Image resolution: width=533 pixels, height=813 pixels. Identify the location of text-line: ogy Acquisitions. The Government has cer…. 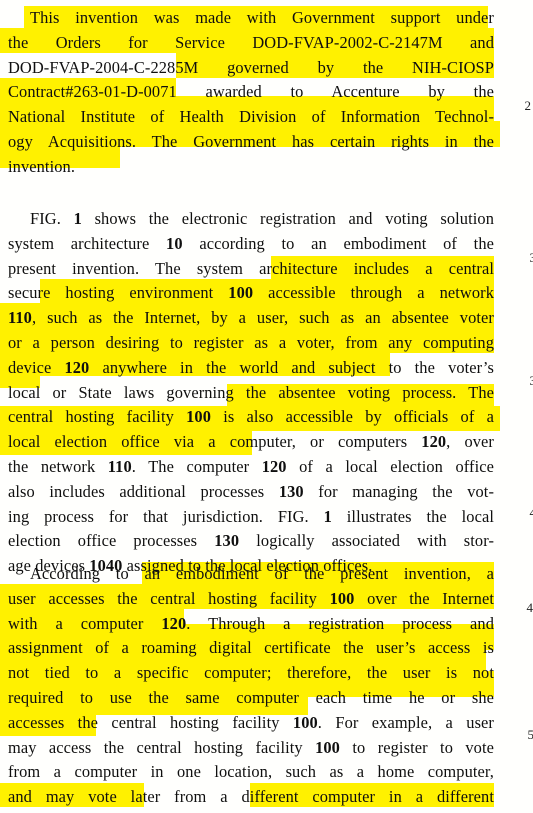
(251, 141).